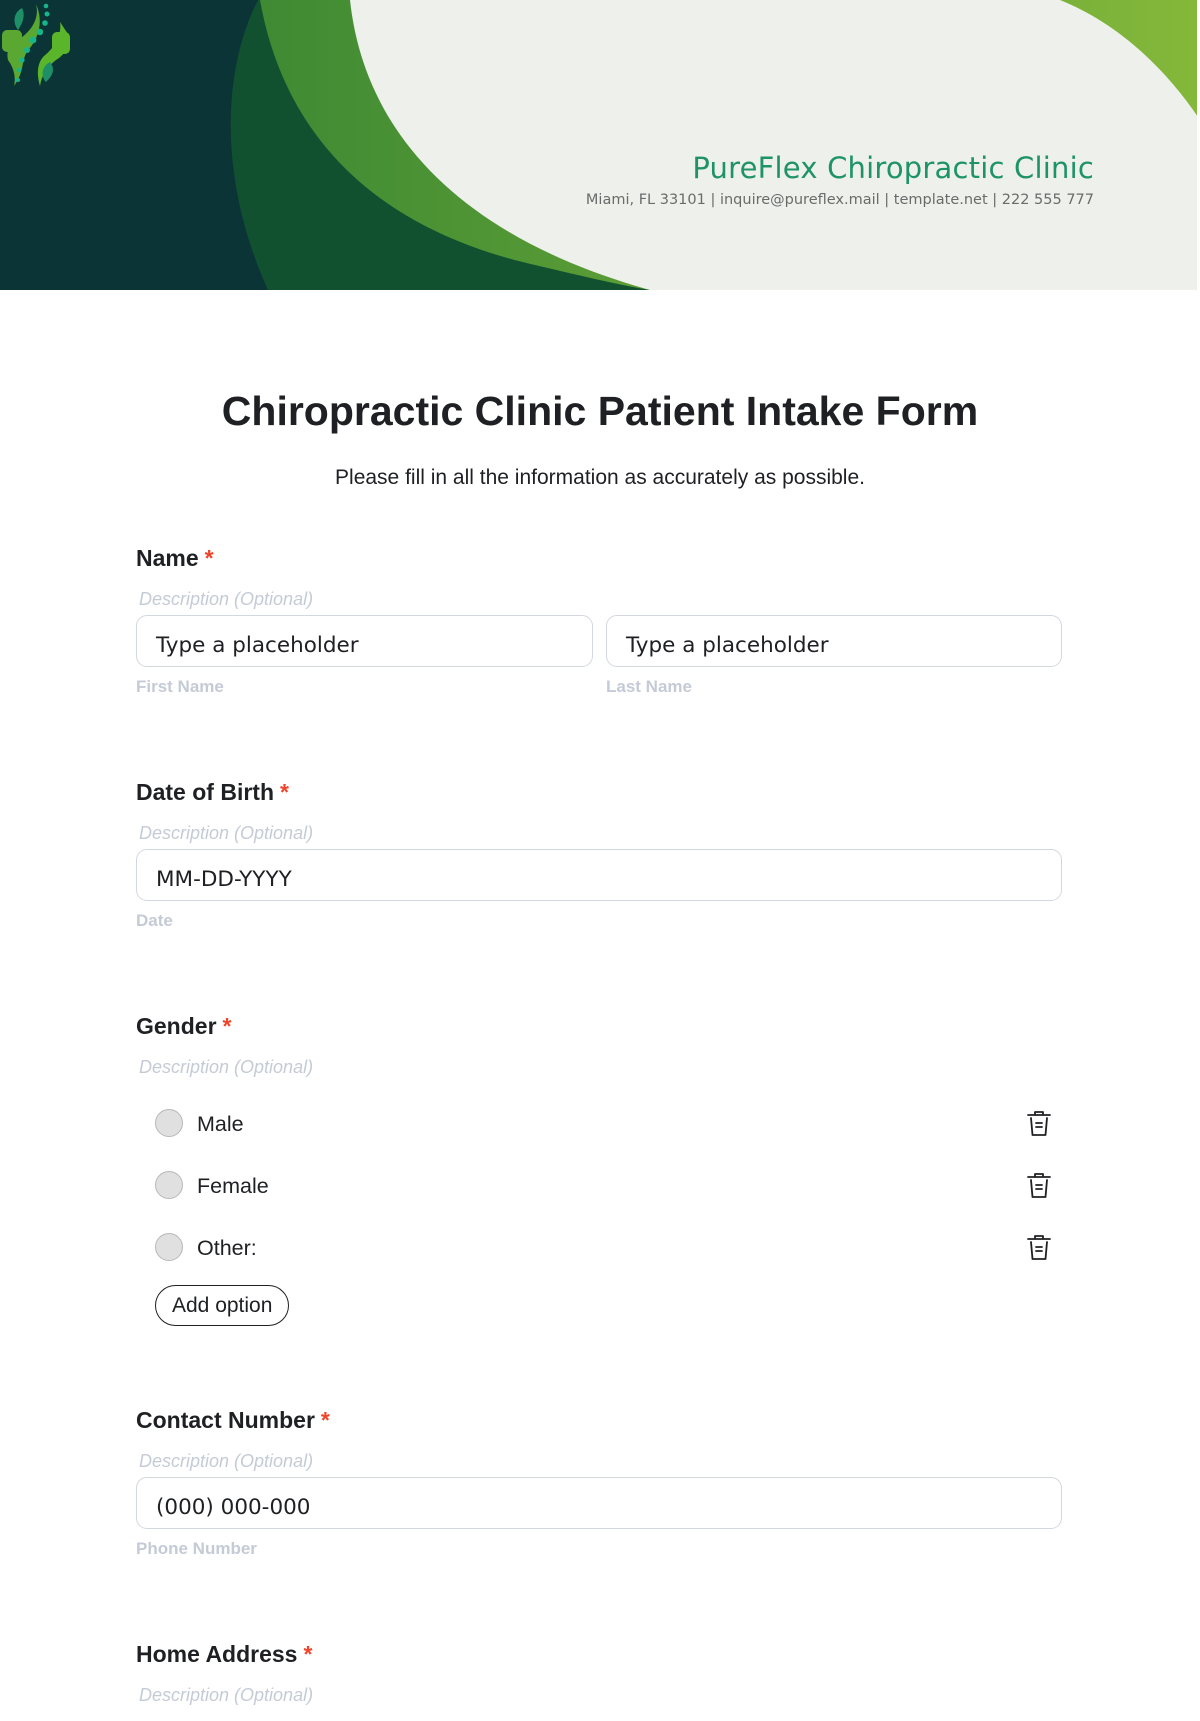 This screenshot has height=1721, width=1200. What do you see at coordinates (180, 686) in the screenshot?
I see `first-name-sublabel: First Name` at bounding box center [180, 686].